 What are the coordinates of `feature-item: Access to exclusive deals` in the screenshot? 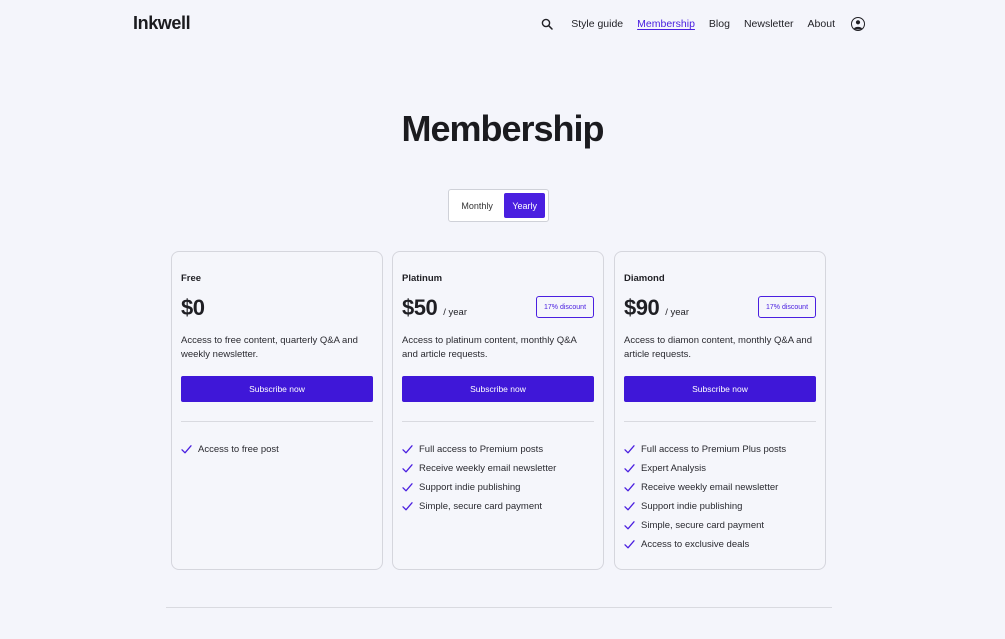 It's located at (705, 544).